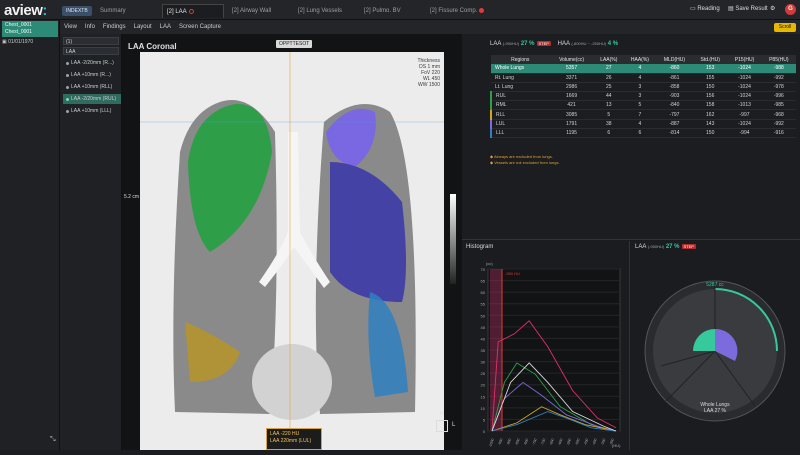 Image resolution: width=800 pixels, height=455 pixels. Describe the element at coordinates (748, 8) in the screenshot. I see `save-result-button: ▤ Save Result` at that location.